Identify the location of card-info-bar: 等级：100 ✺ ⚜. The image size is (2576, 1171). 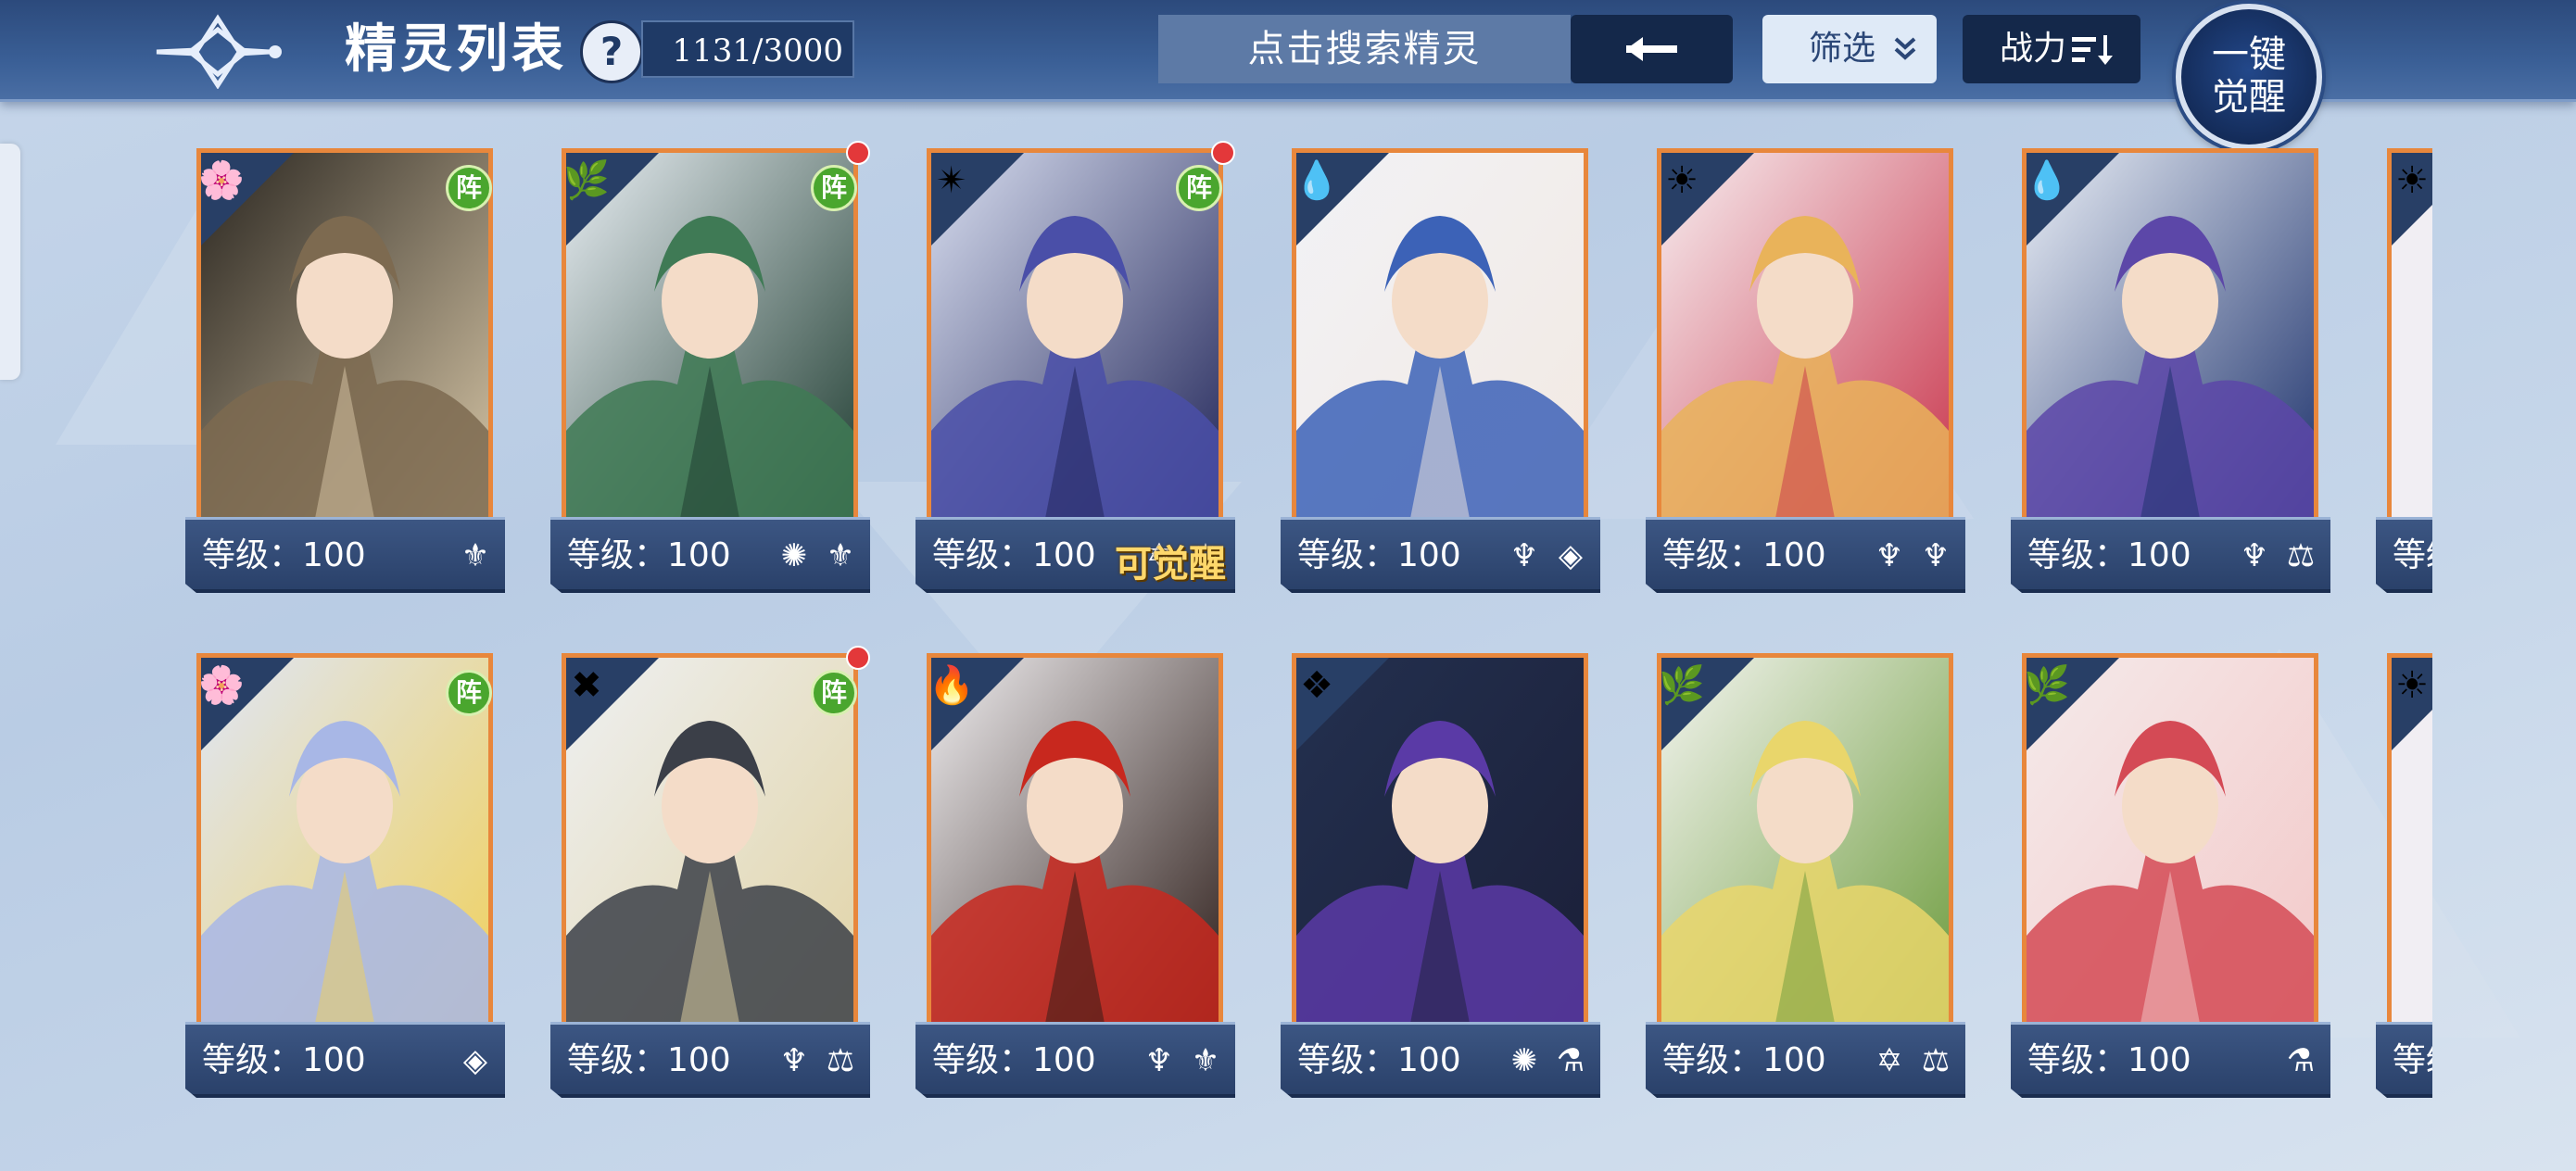
(710, 555).